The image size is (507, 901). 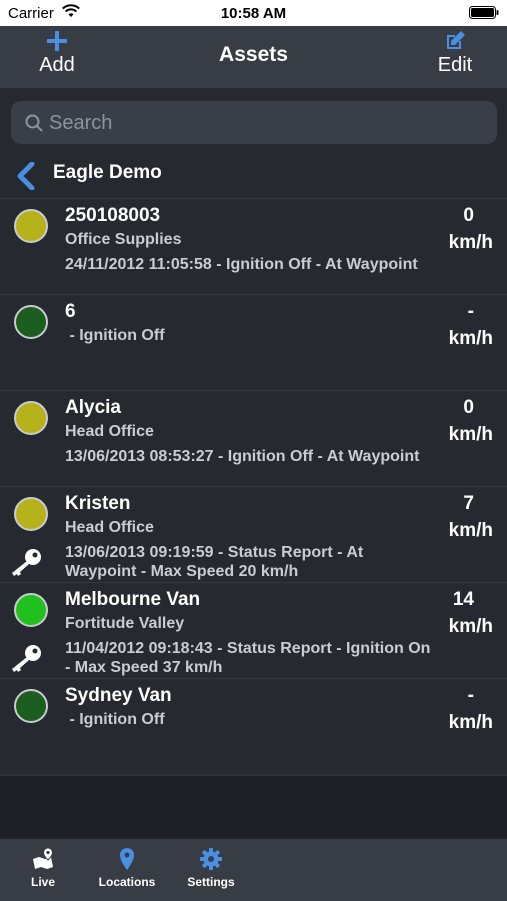 I want to click on asset-location: Office Supplies, so click(x=123, y=239).